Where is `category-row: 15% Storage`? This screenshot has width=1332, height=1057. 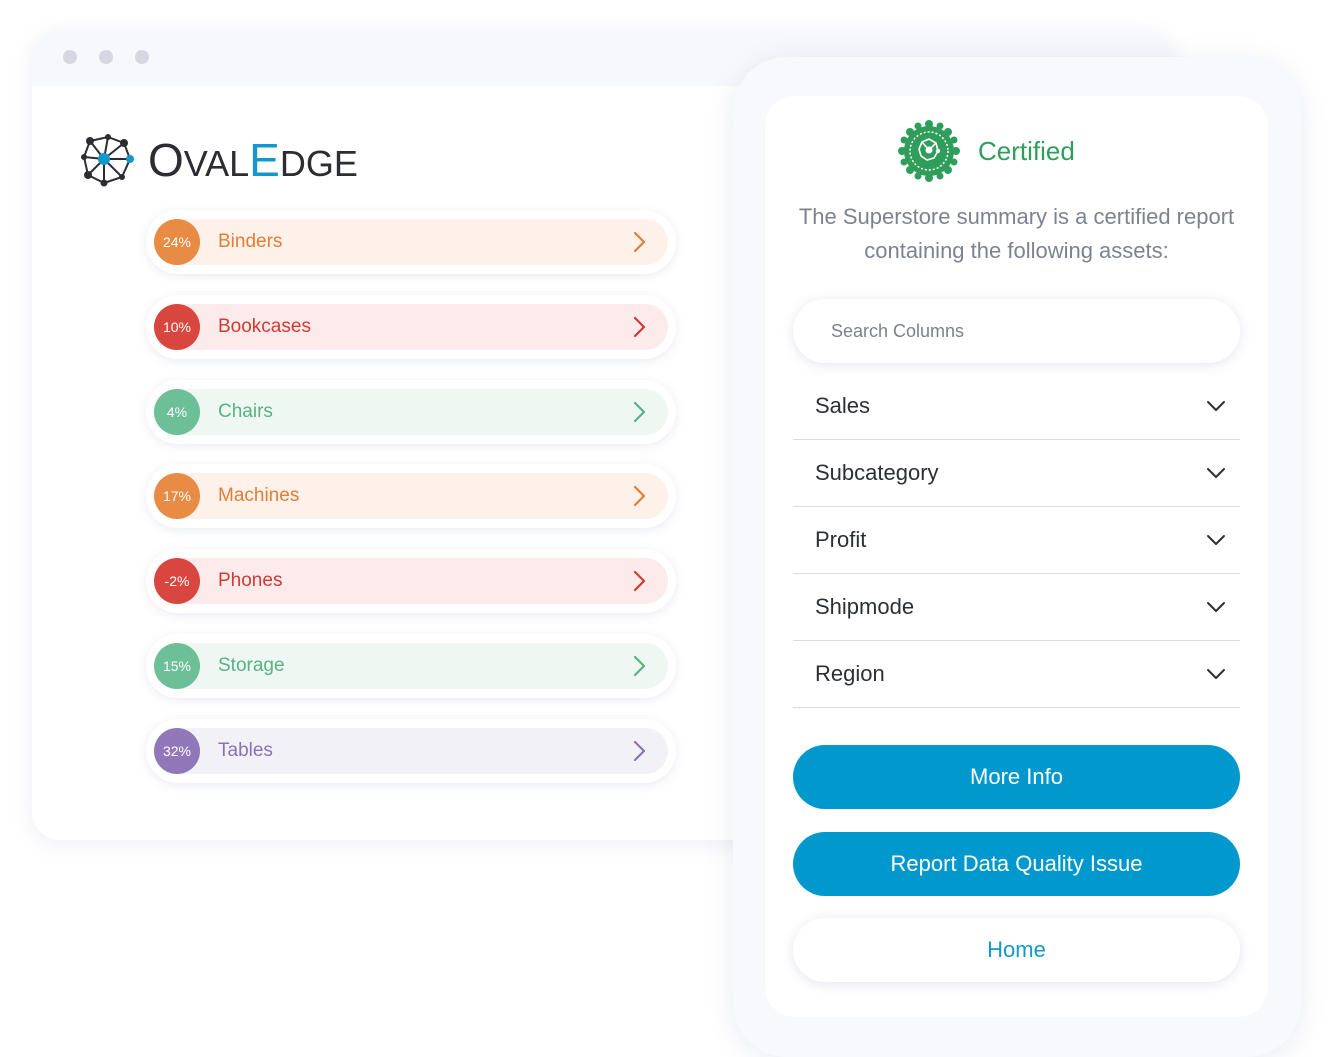
category-row: 15% Storage is located at coordinates (411, 665).